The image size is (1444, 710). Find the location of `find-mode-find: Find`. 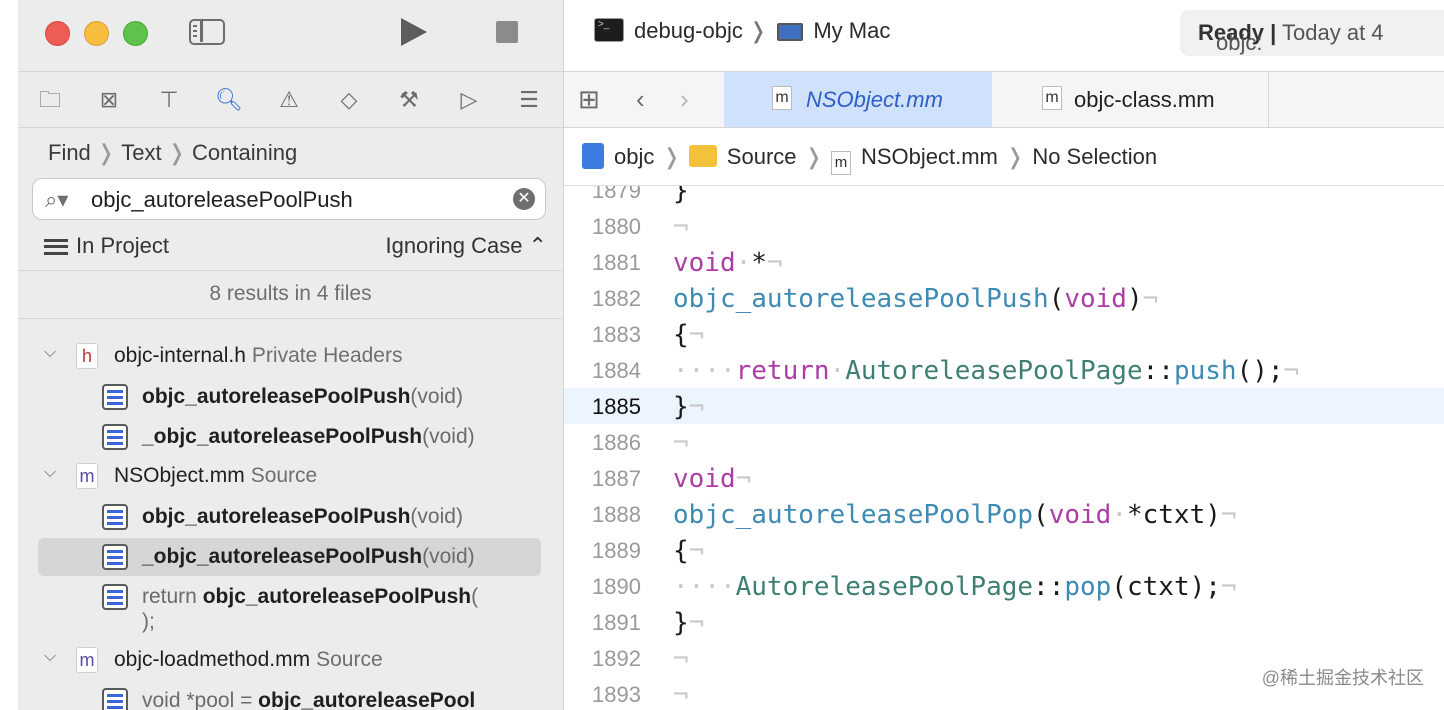

find-mode-find: Find is located at coordinates (69, 152).